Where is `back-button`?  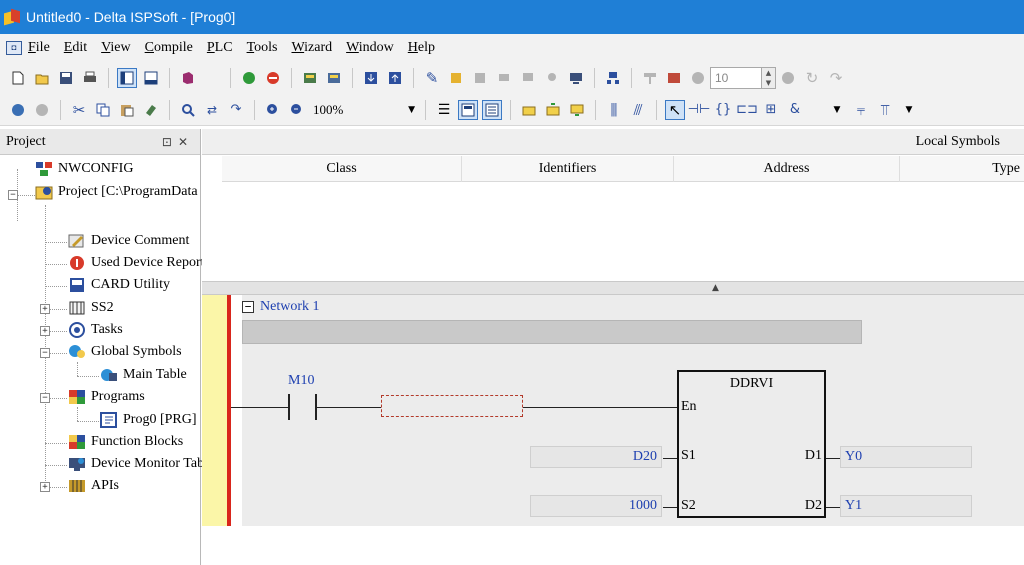
back-button is located at coordinates (18, 110).